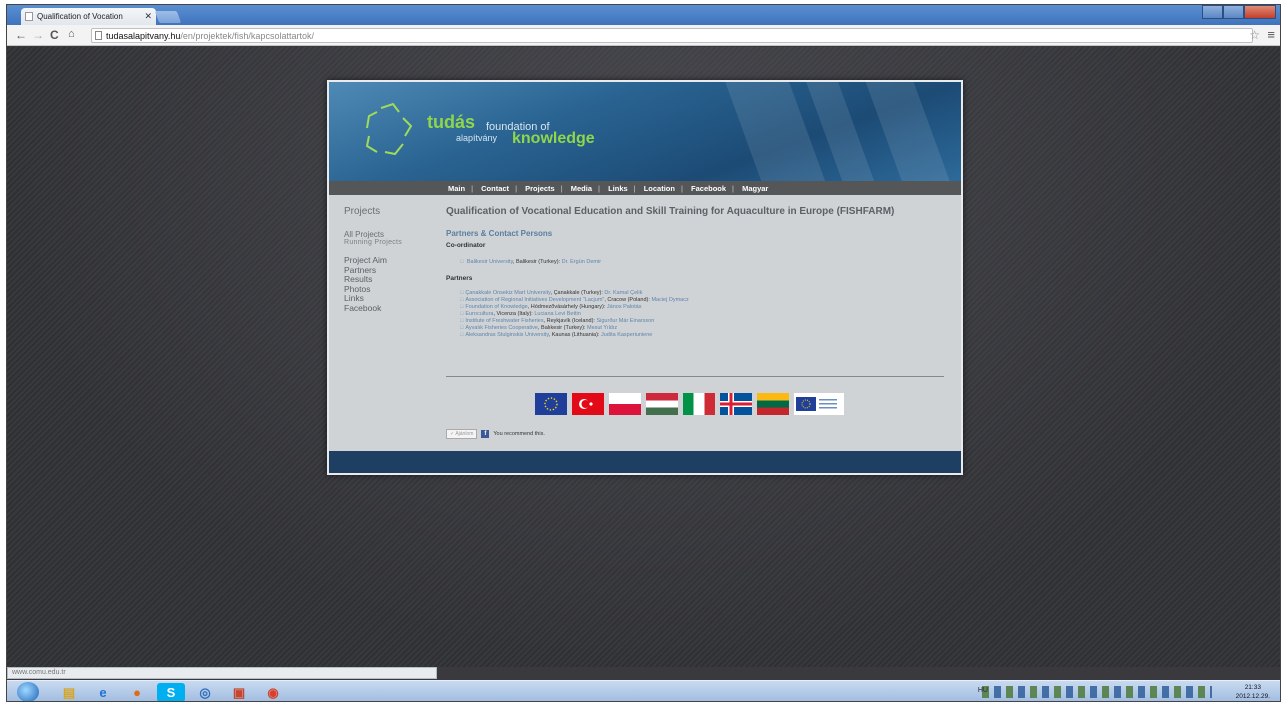 Image resolution: width=1285 pixels, height=704 pixels. What do you see at coordinates (394, 234) in the screenshot?
I see `sidebar-all-projects: All Projects` at bounding box center [394, 234].